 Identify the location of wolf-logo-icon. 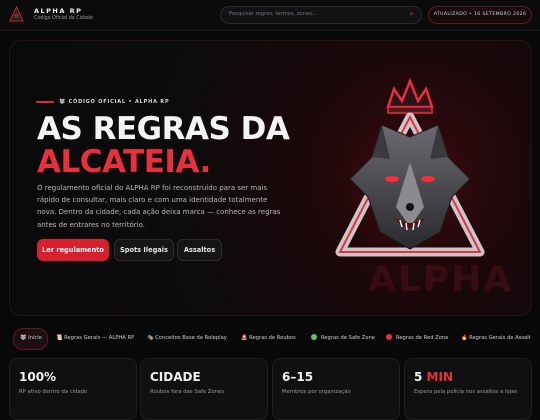
(16, 14).